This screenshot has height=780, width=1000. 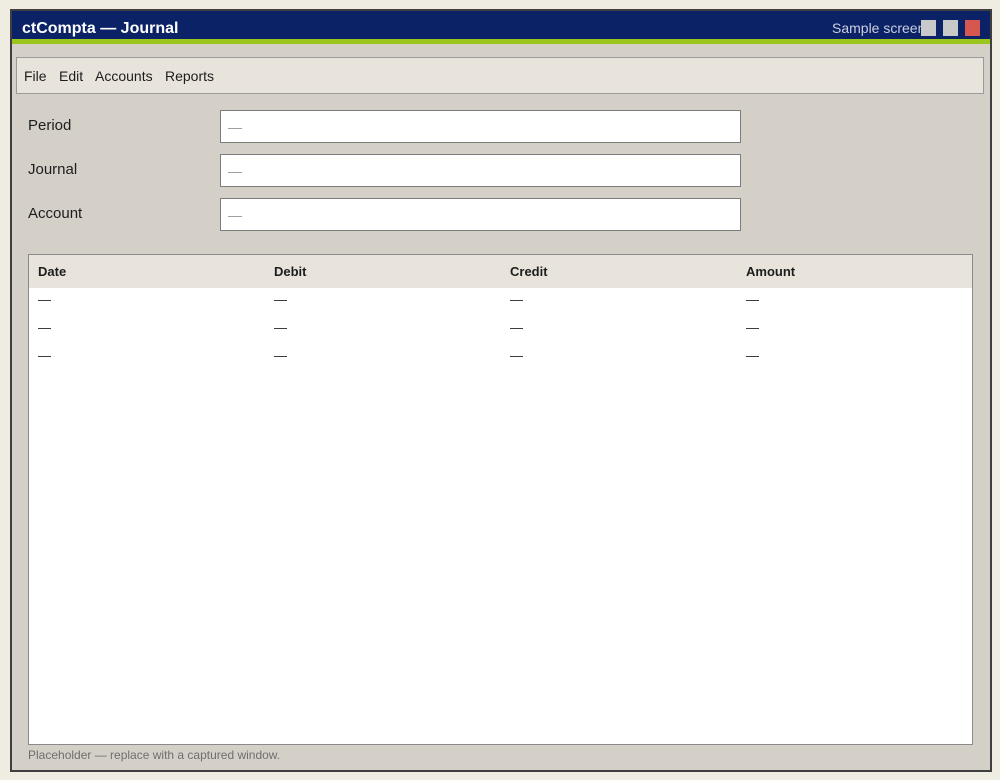 I want to click on minimize-button, so click(x=928, y=28).